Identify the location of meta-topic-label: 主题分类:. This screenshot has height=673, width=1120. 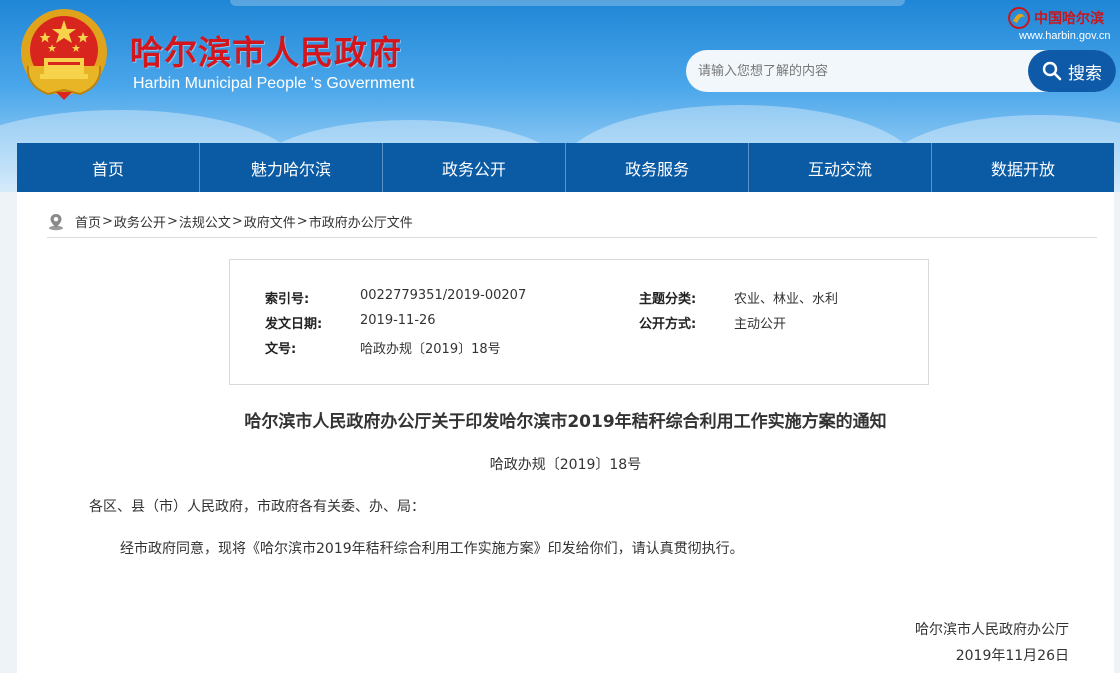
(668, 299).